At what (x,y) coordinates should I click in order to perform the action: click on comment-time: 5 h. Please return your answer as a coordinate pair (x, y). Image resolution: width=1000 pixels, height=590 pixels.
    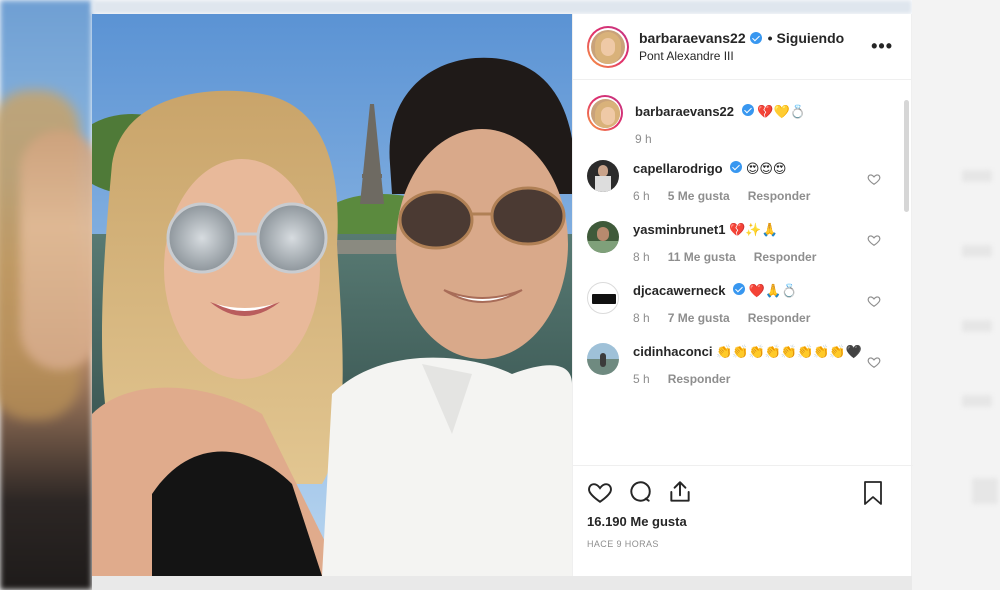
    Looking at the image, I should click on (641, 379).